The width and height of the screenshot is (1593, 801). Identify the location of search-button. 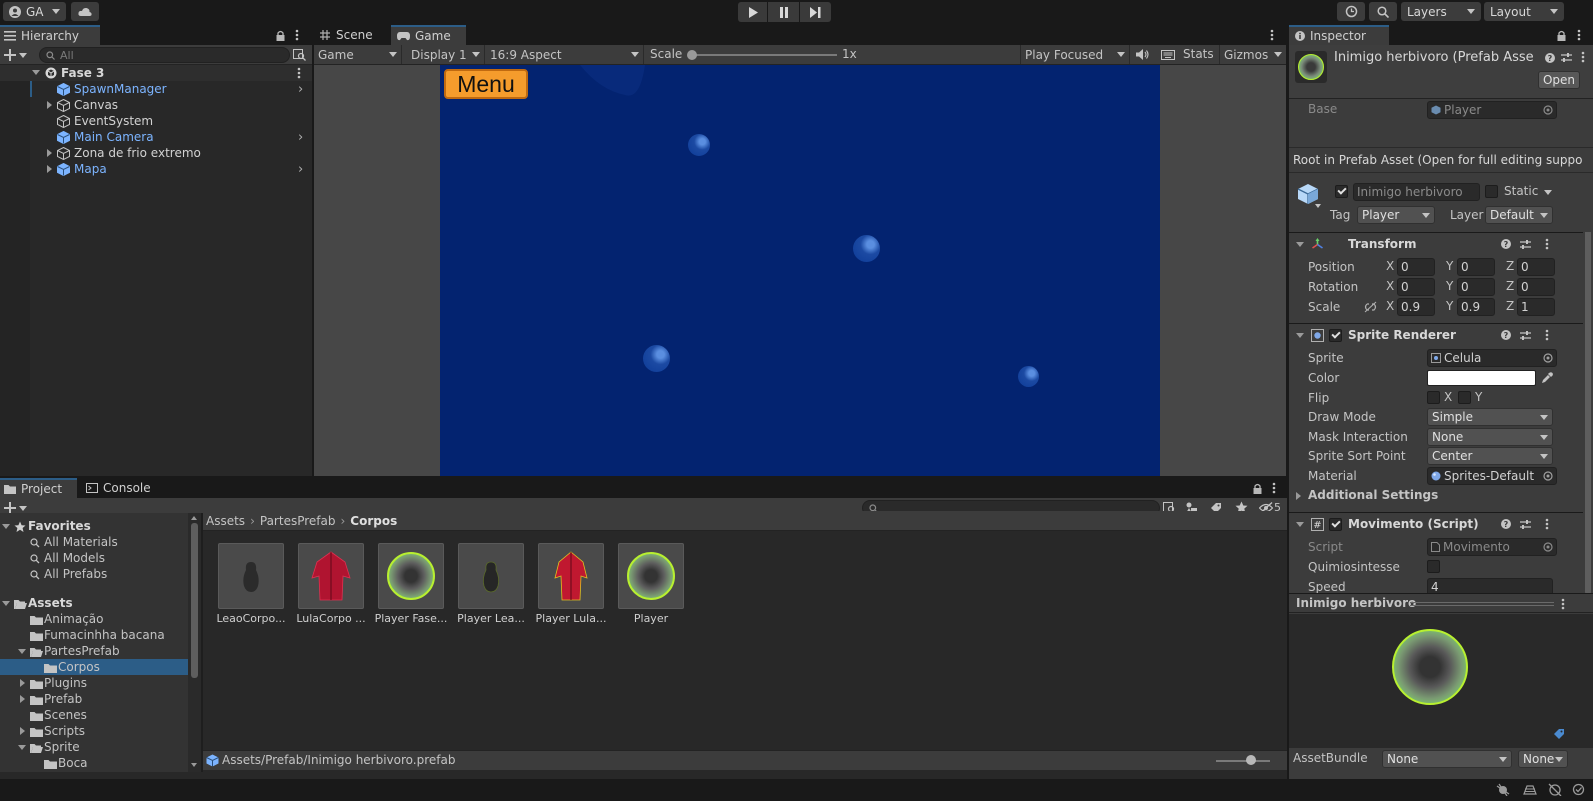
(1383, 11).